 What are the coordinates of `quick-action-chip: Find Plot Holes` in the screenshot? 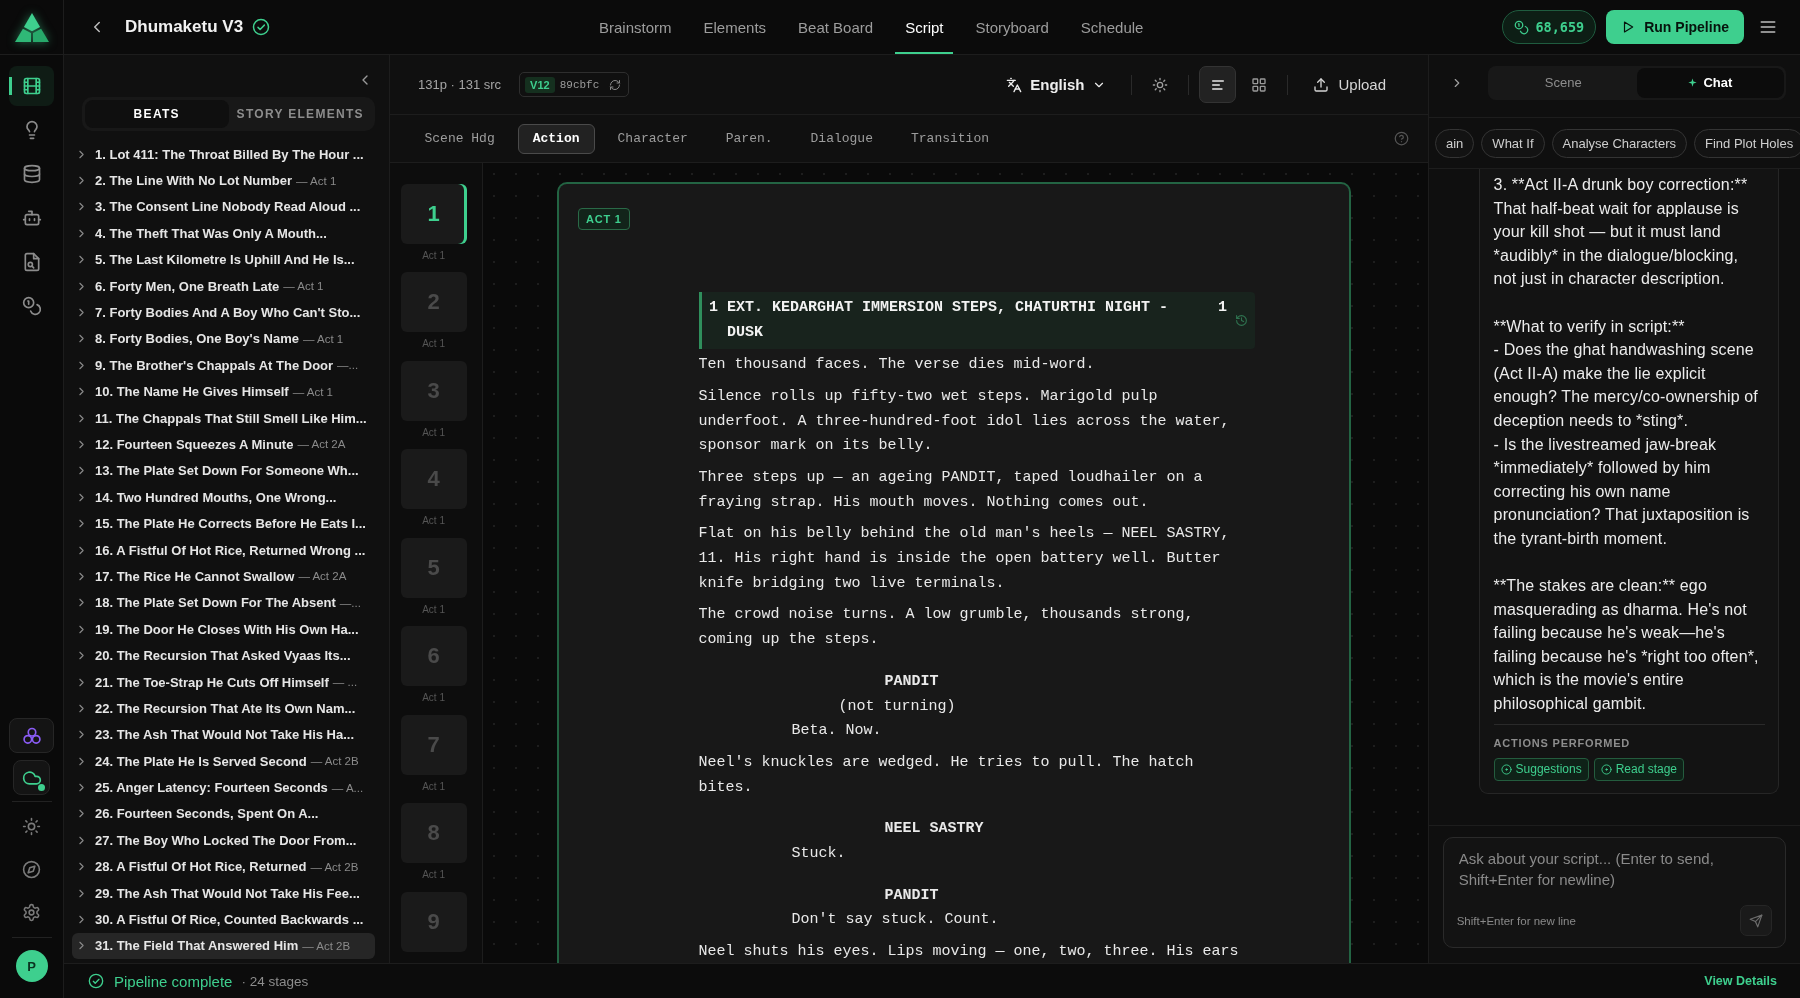 It's located at (1747, 143).